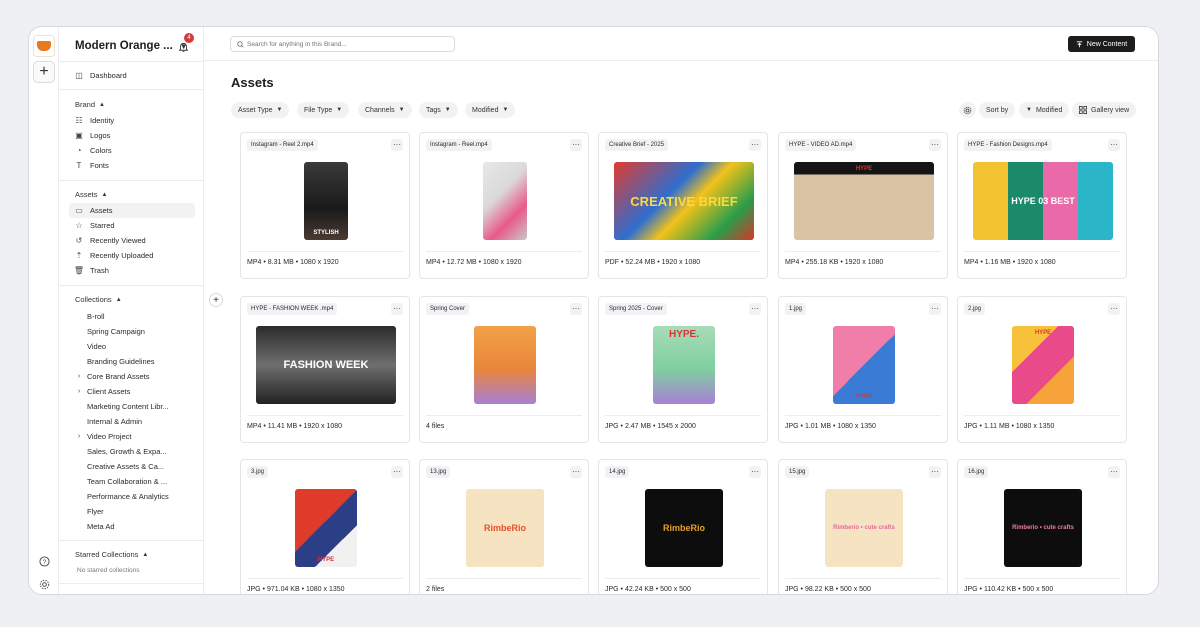 Image resolution: width=1200 pixels, height=627 pixels. What do you see at coordinates (44, 72) in the screenshot?
I see `add-brand-button: +` at bounding box center [44, 72].